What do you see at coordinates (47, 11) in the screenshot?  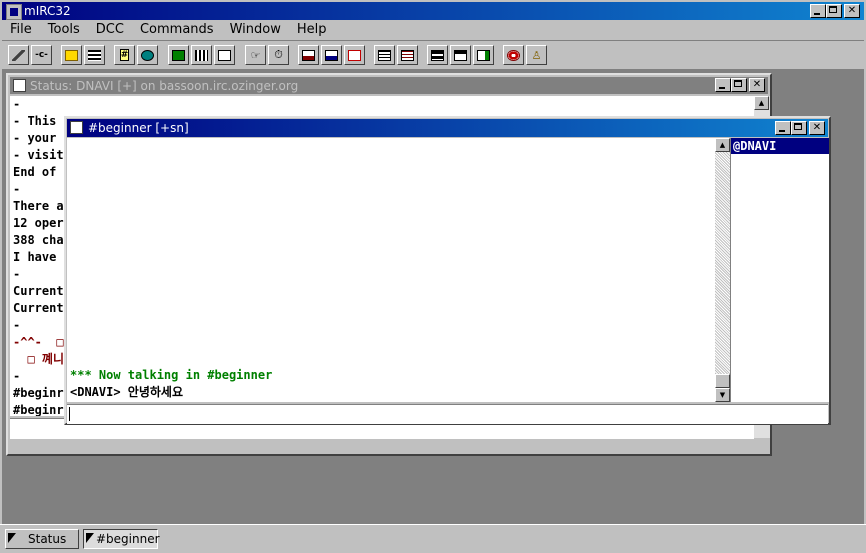 I see `app-title: mIRC32` at bounding box center [47, 11].